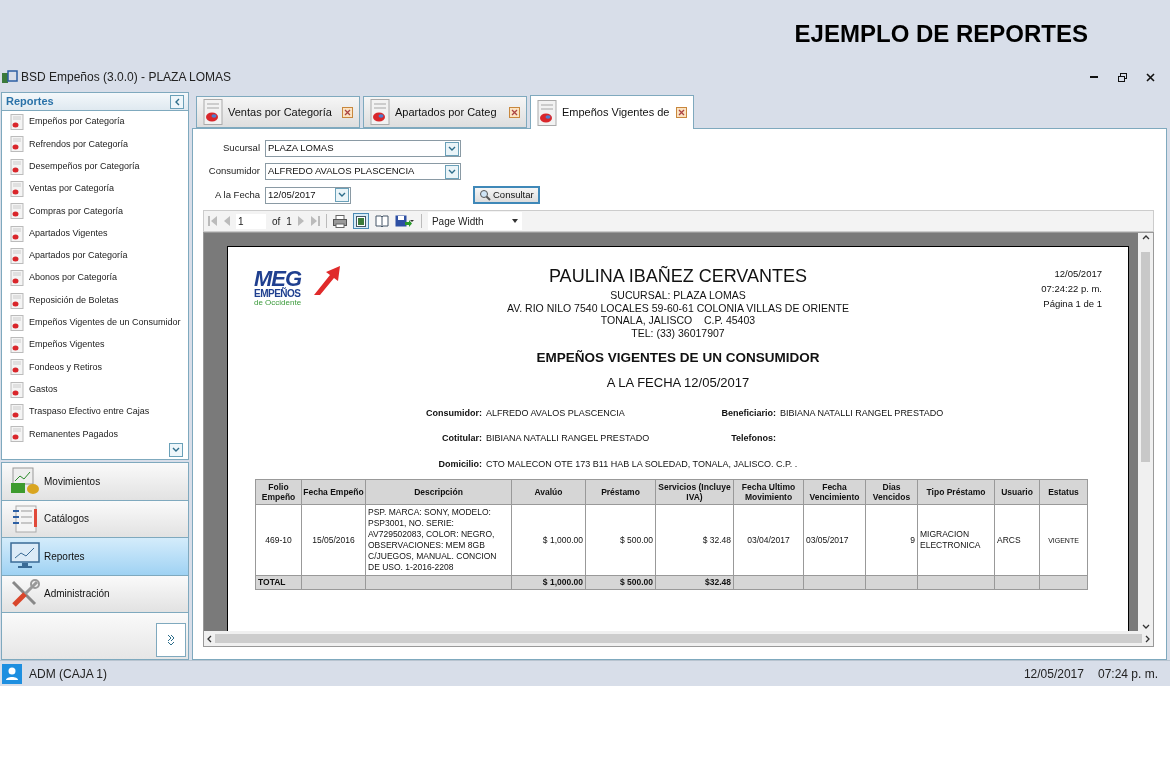 The image size is (1170, 780). What do you see at coordinates (620, 540) in the screenshot?
I see `table-cell: $ 500.00` at bounding box center [620, 540].